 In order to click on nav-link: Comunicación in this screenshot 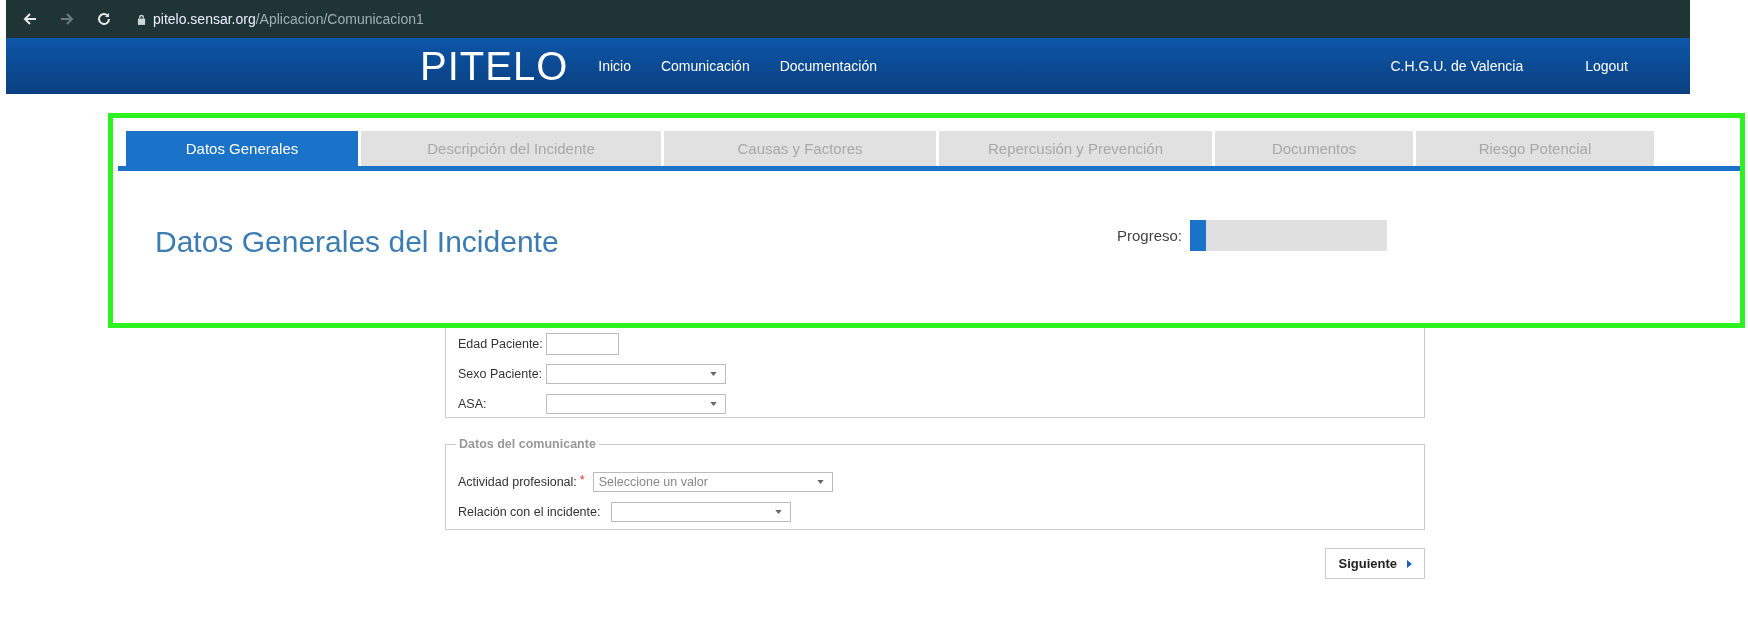, I will do `click(705, 66)`.